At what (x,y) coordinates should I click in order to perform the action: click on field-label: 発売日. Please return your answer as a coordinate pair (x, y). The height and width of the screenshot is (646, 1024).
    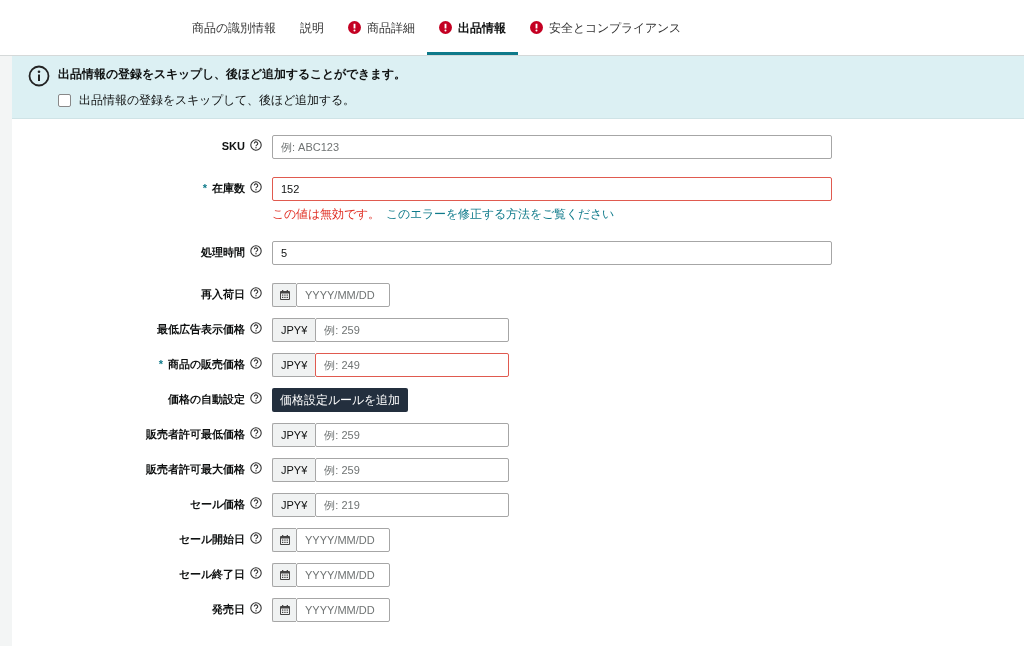
    Looking at the image, I should click on (228, 609).